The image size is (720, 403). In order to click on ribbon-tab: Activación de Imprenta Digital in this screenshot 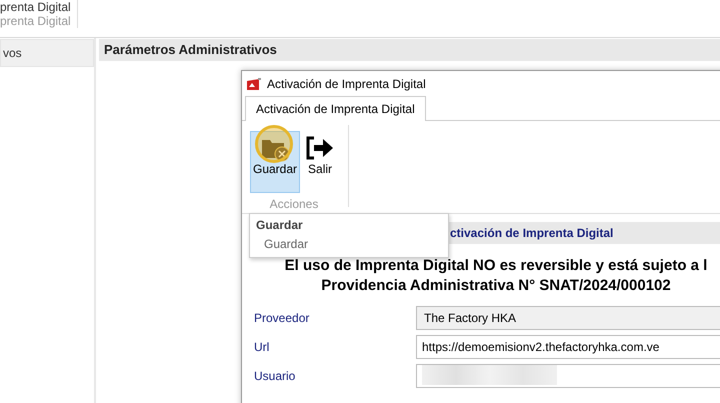, I will do `click(335, 108)`.